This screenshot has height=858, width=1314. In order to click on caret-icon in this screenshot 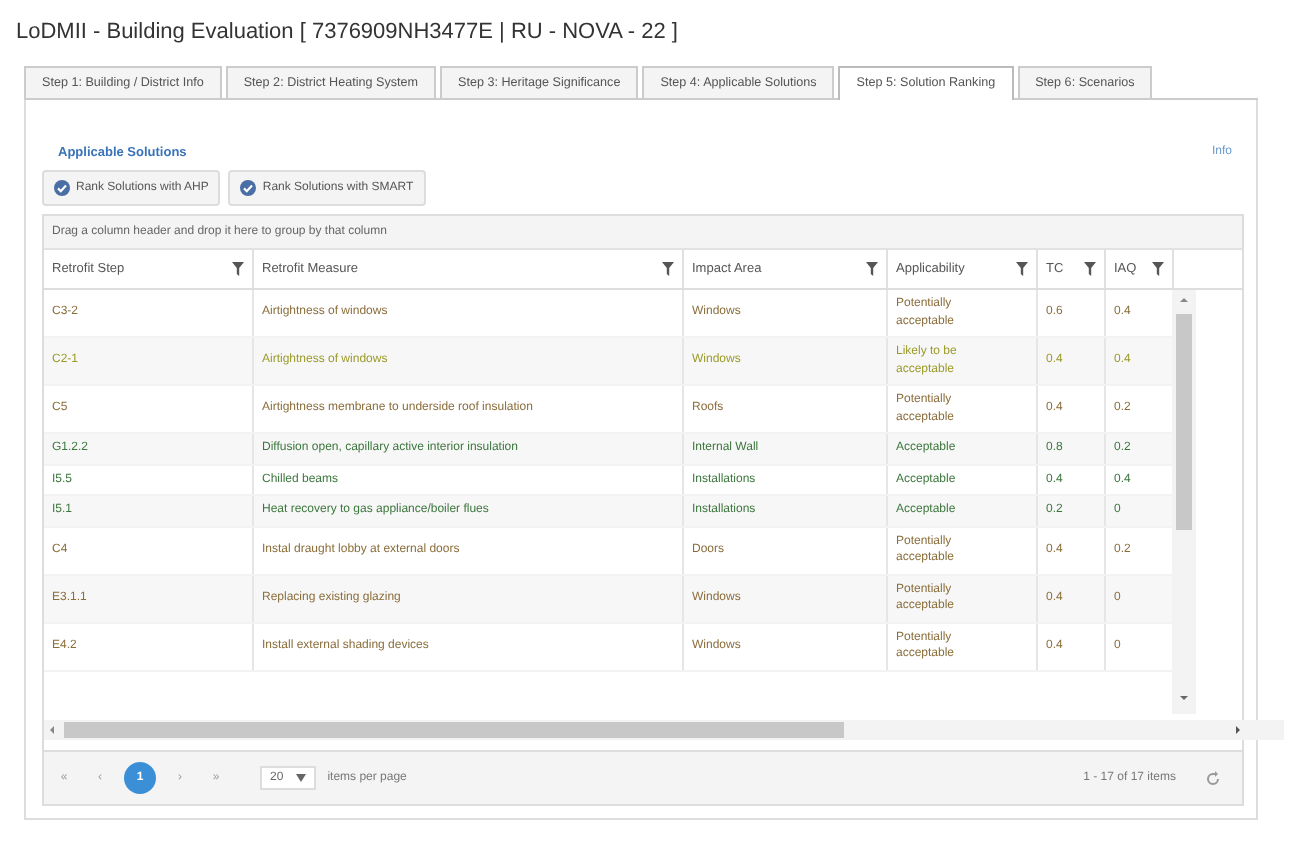, I will do `click(300, 778)`.